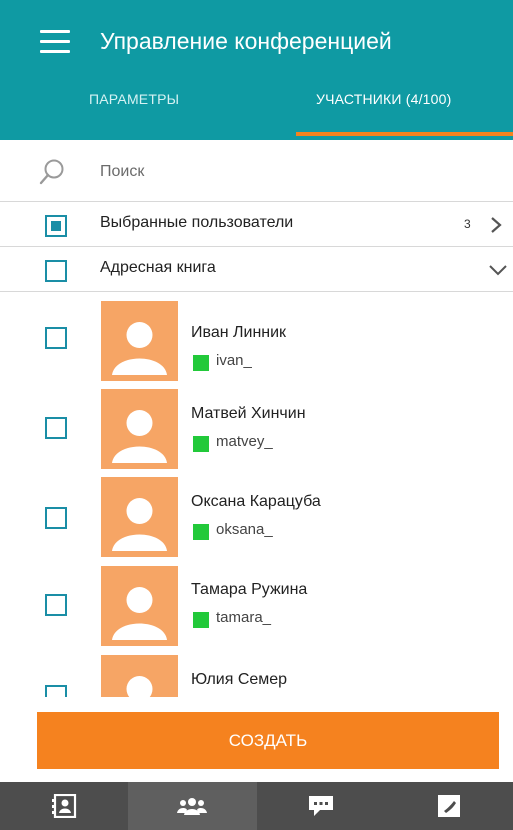 The width and height of the screenshot is (513, 830). Describe the element at coordinates (256, 269) in the screenshot. I see `address-book-row: Адресная книга` at that location.